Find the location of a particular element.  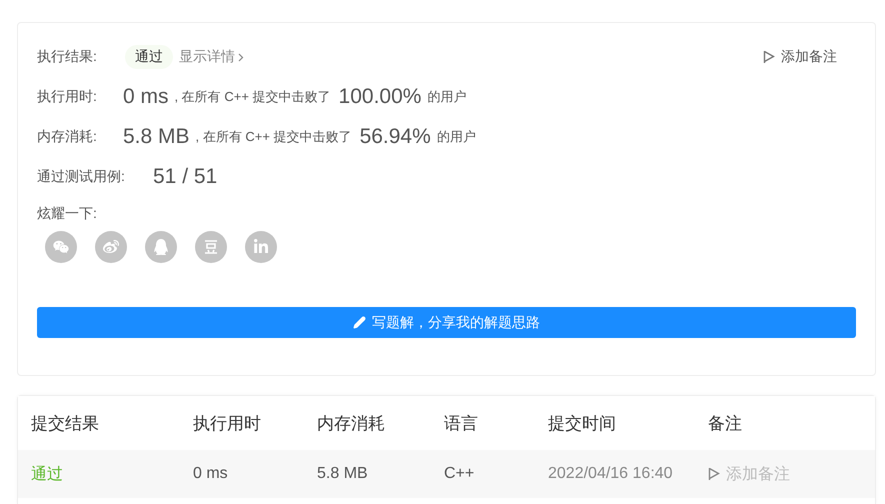

time-cell-text: 0 ms is located at coordinates (211, 474).